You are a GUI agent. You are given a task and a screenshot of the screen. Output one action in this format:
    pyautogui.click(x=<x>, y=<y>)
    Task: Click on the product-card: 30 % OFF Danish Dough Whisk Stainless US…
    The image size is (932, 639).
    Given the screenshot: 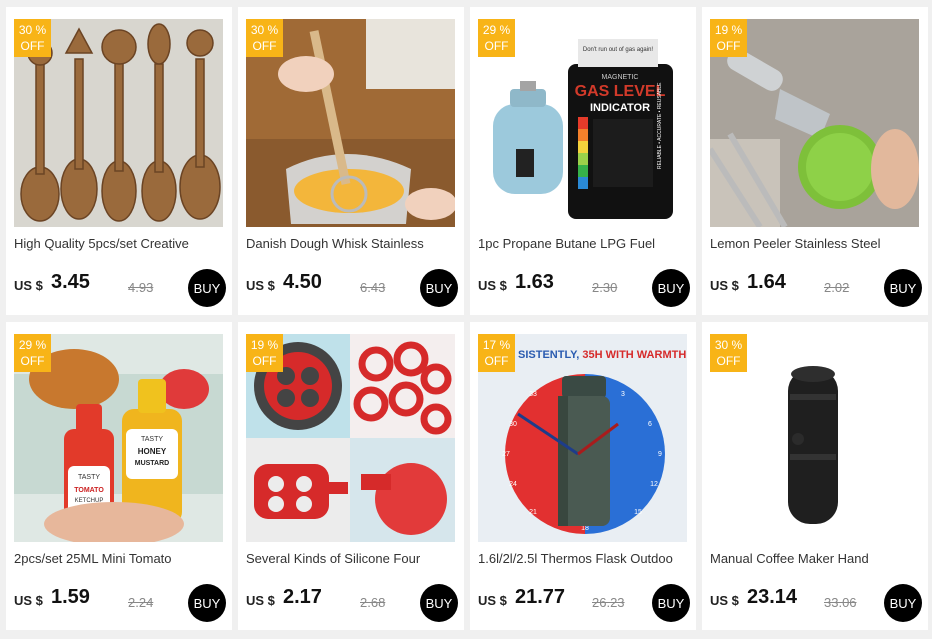 What is the action you would take?
    pyautogui.click(x=351, y=161)
    